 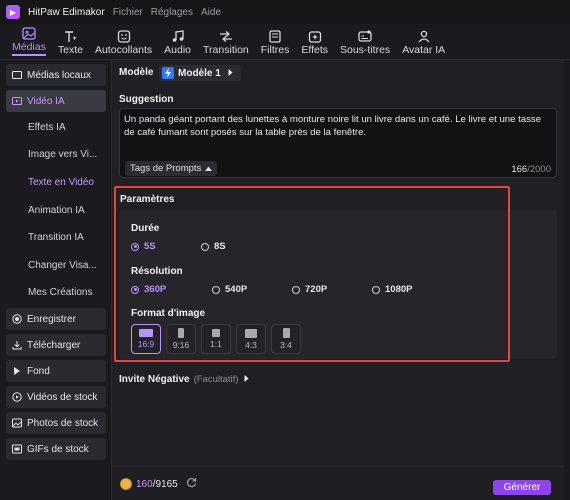 I want to click on tab-filtres: Filtres, so click(x=275, y=41).